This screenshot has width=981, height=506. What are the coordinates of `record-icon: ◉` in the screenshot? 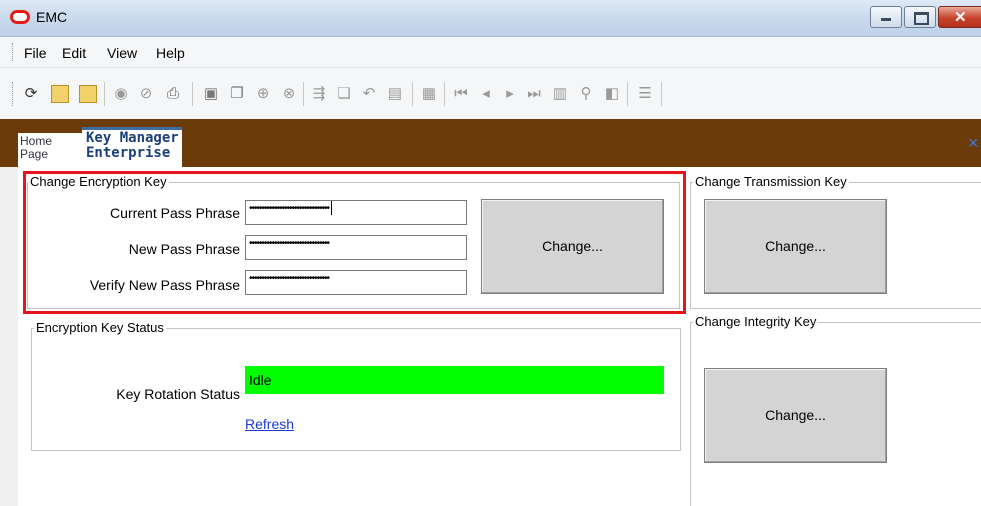 It's located at (121, 94).